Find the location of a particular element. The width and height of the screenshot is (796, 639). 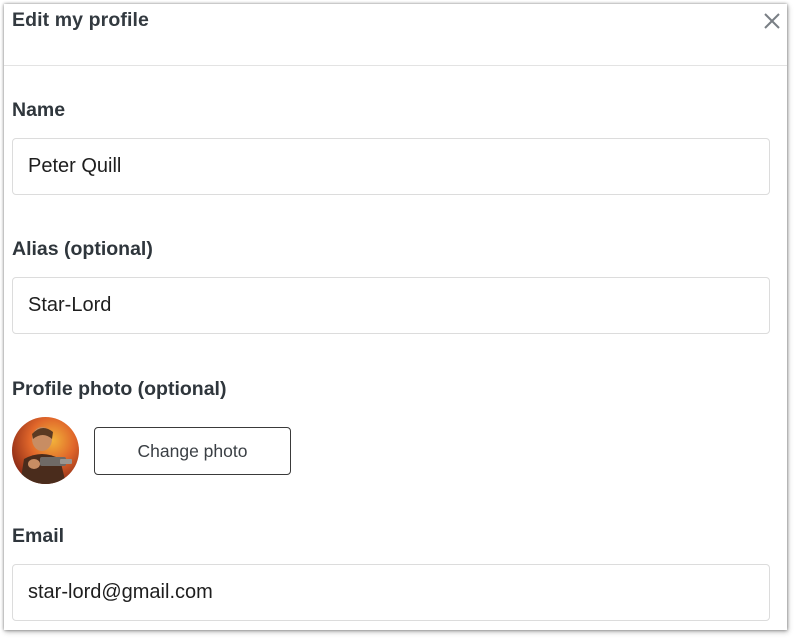

change-photo-button: Change photo is located at coordinates (192, 451).